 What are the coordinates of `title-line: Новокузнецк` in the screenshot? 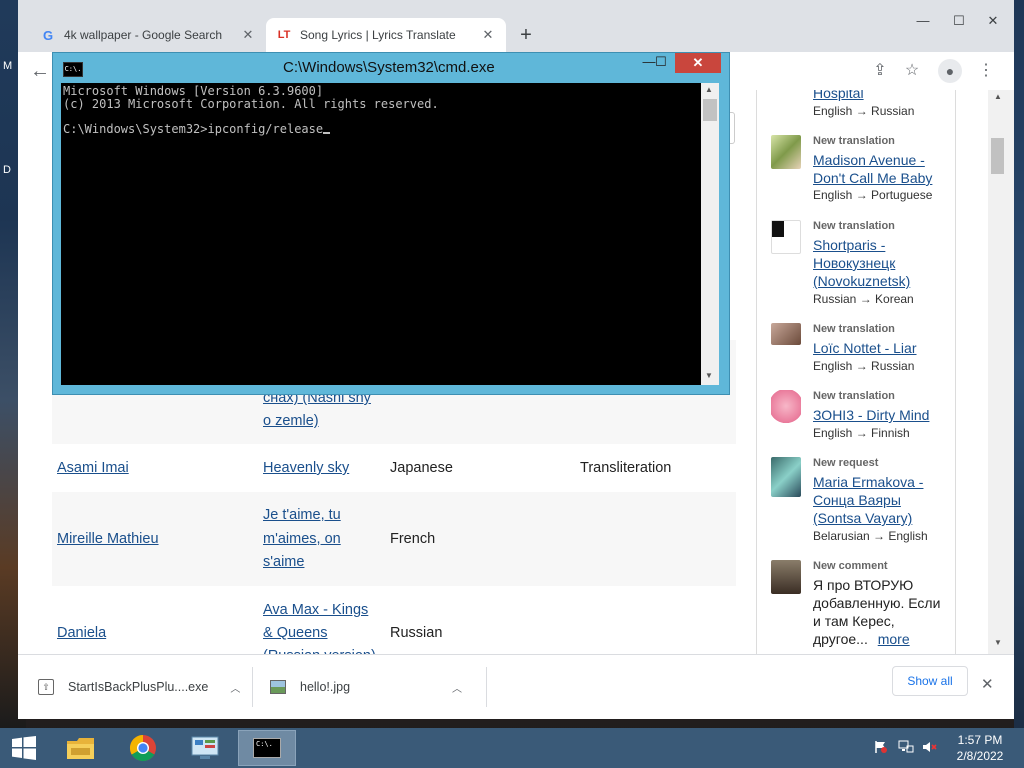 It's located at (854, 263).